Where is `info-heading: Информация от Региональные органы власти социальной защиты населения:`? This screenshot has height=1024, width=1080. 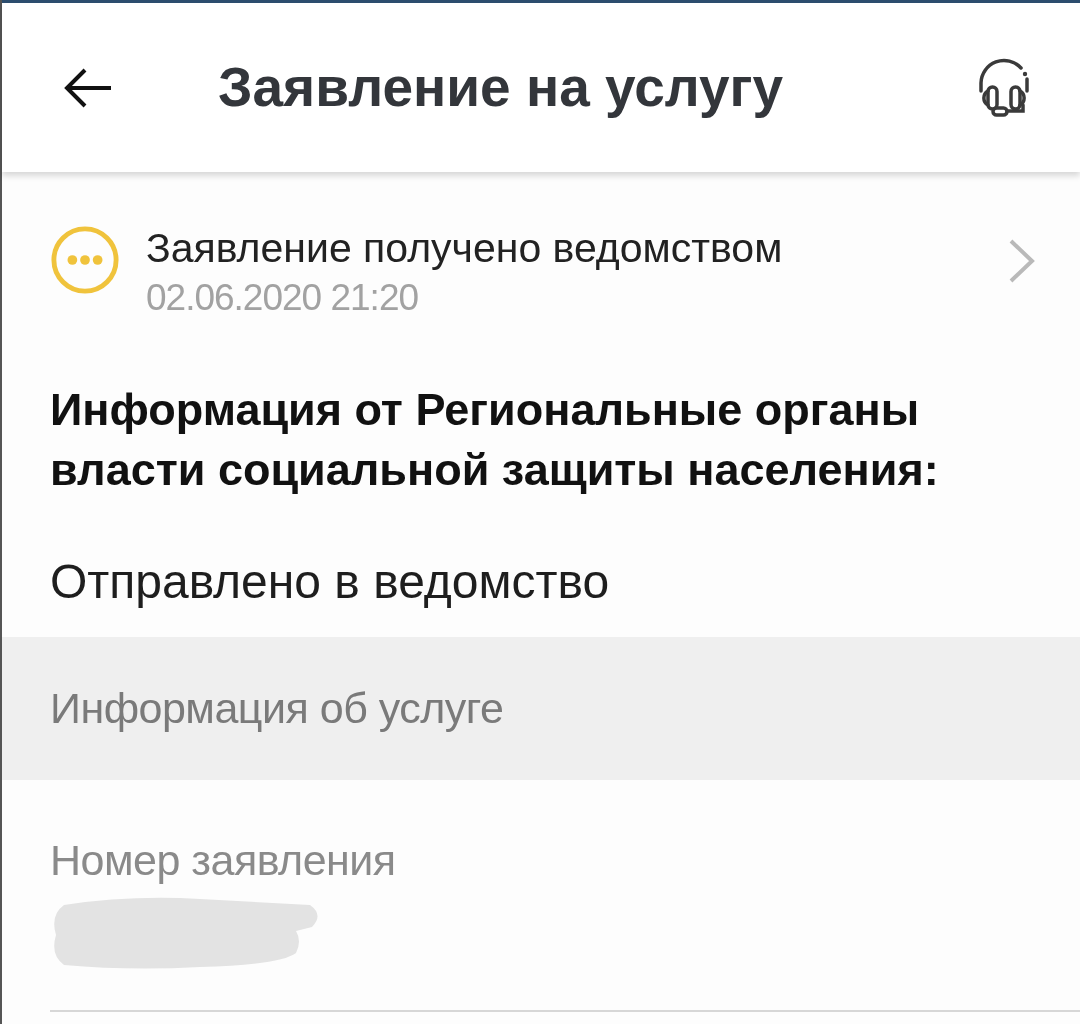
info-heading: Информация от Региональные органы власти социальной защиты населения: is located at coordinates (495, 440).